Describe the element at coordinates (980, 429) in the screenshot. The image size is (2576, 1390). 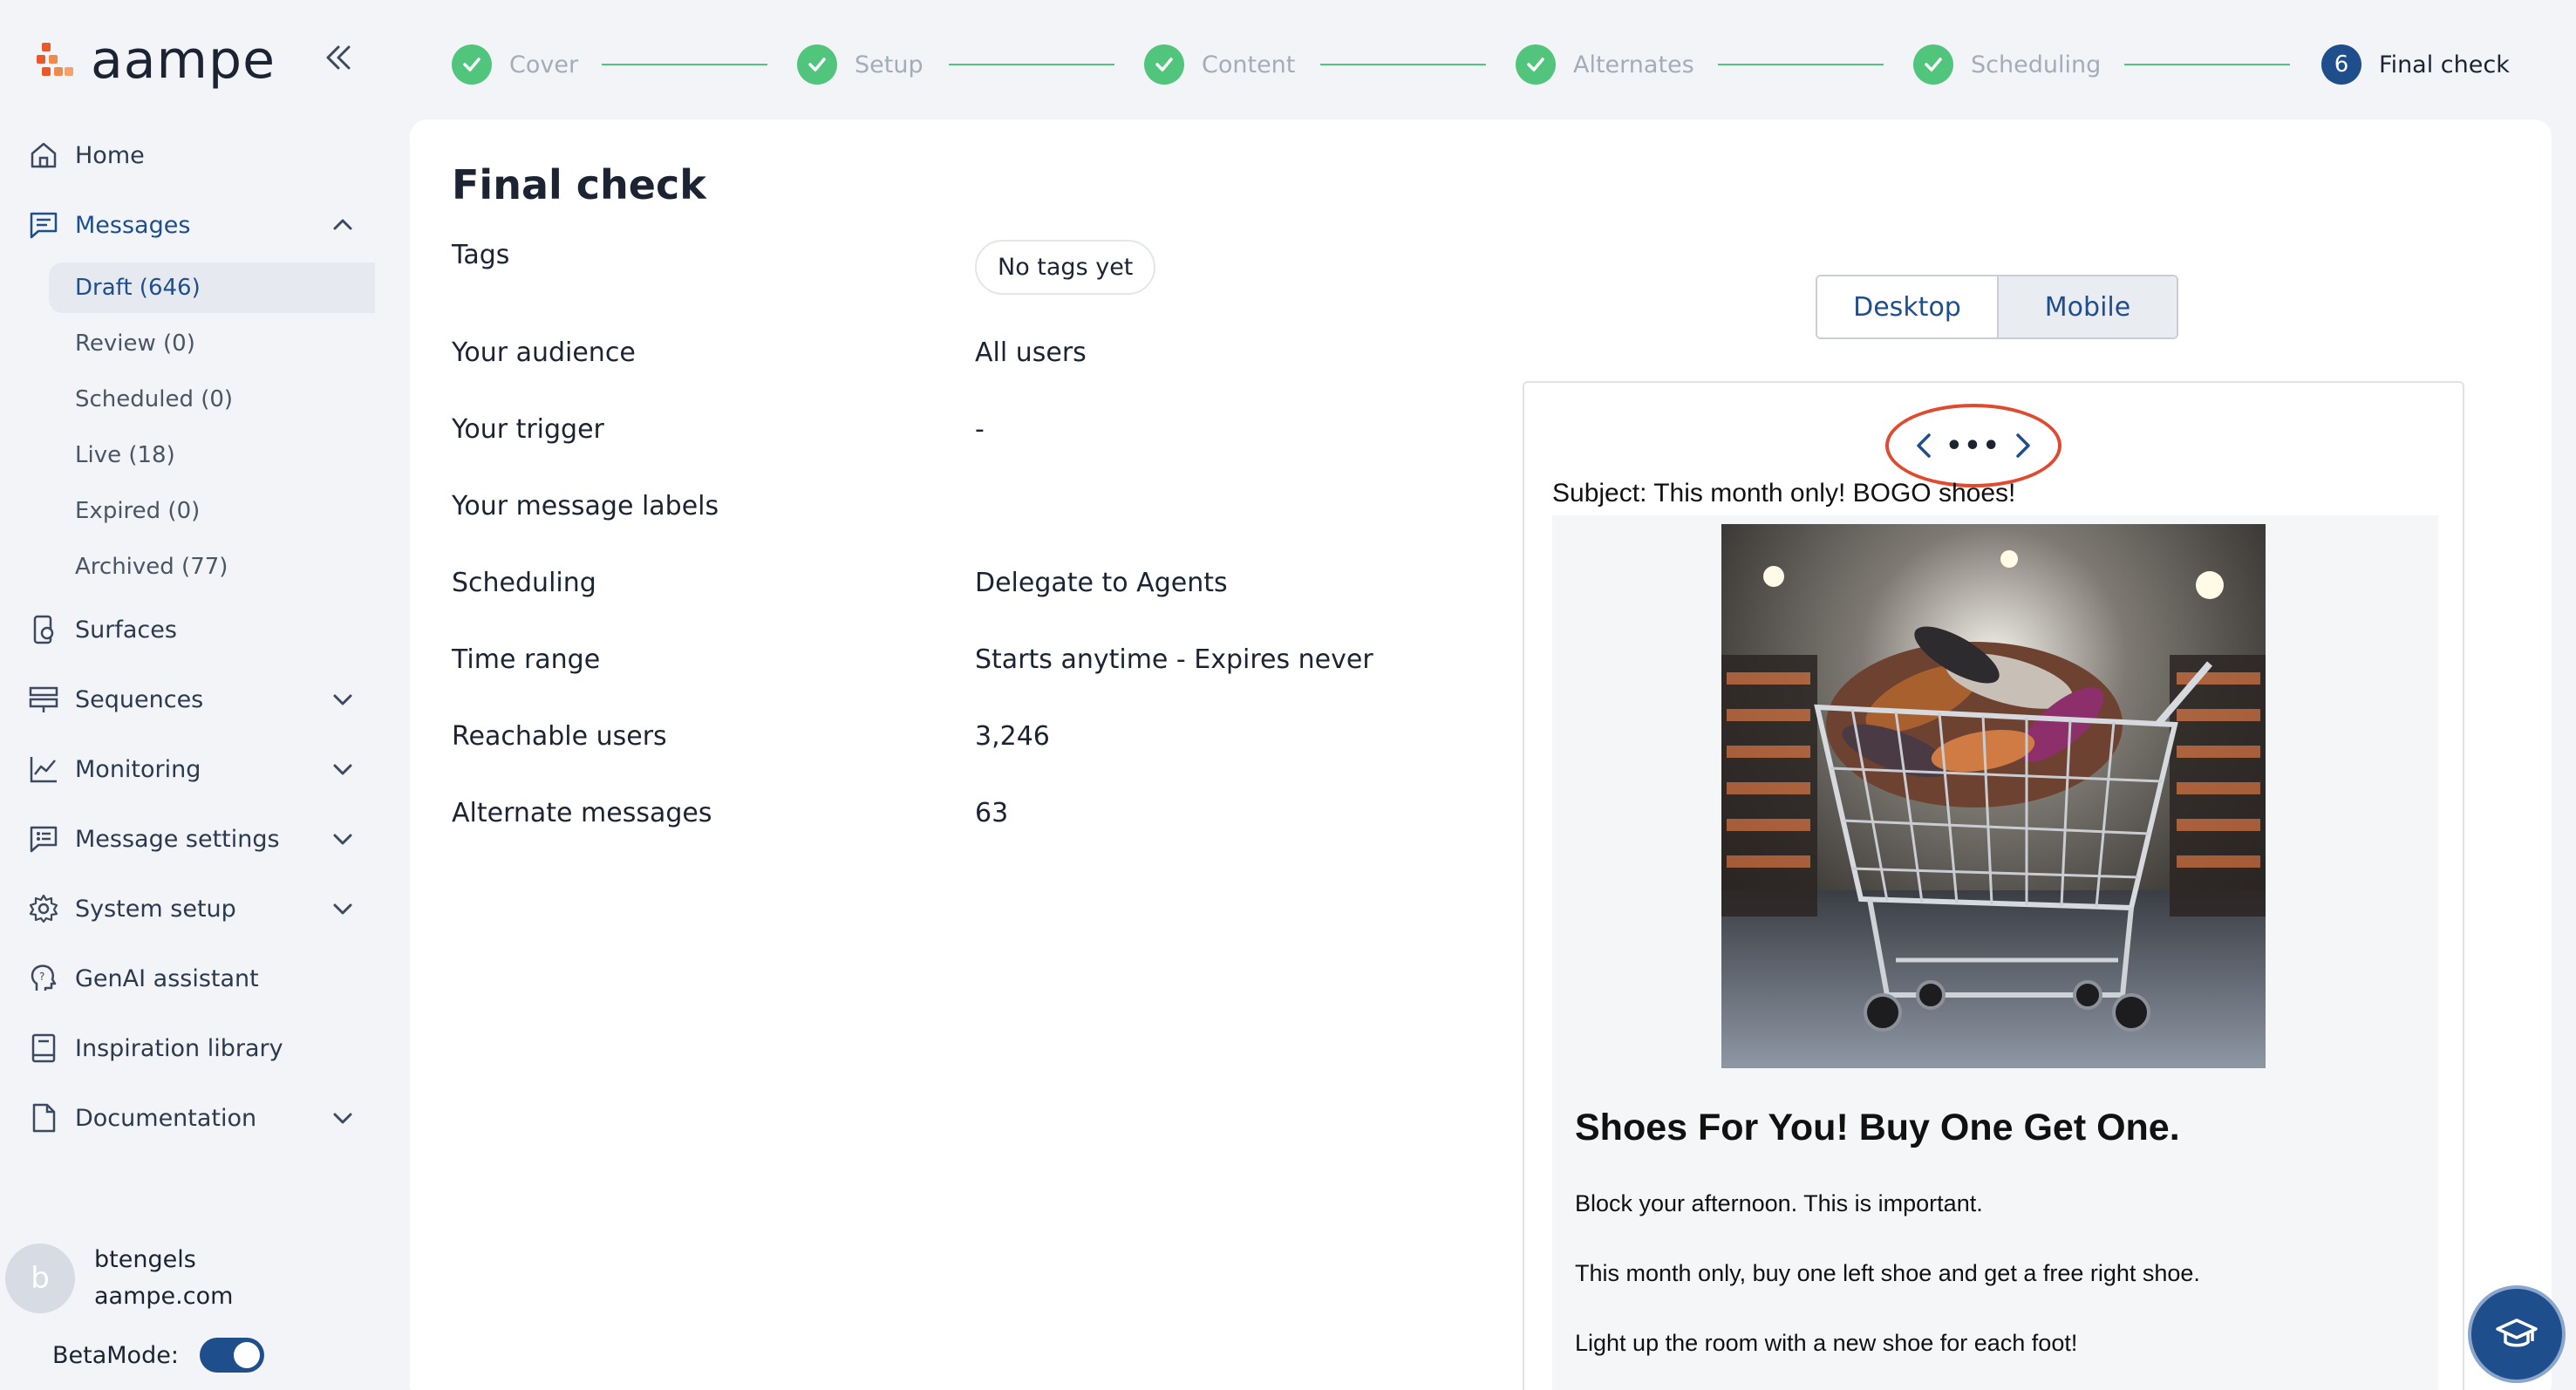
I see `trigger-value: -` at that location.